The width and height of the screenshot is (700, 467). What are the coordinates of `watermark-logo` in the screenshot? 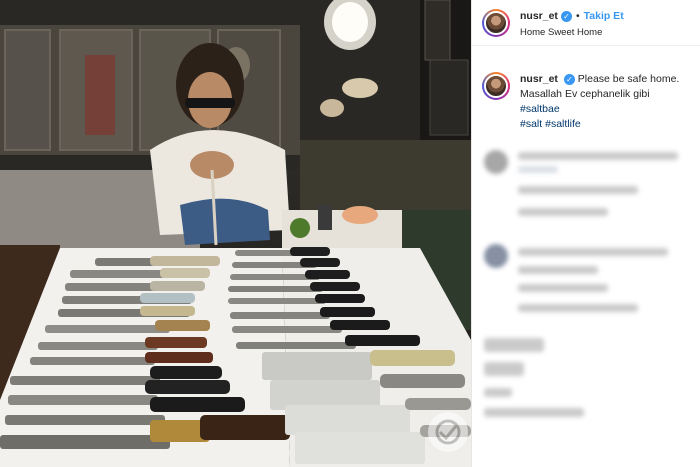 It's located at (448, 432).